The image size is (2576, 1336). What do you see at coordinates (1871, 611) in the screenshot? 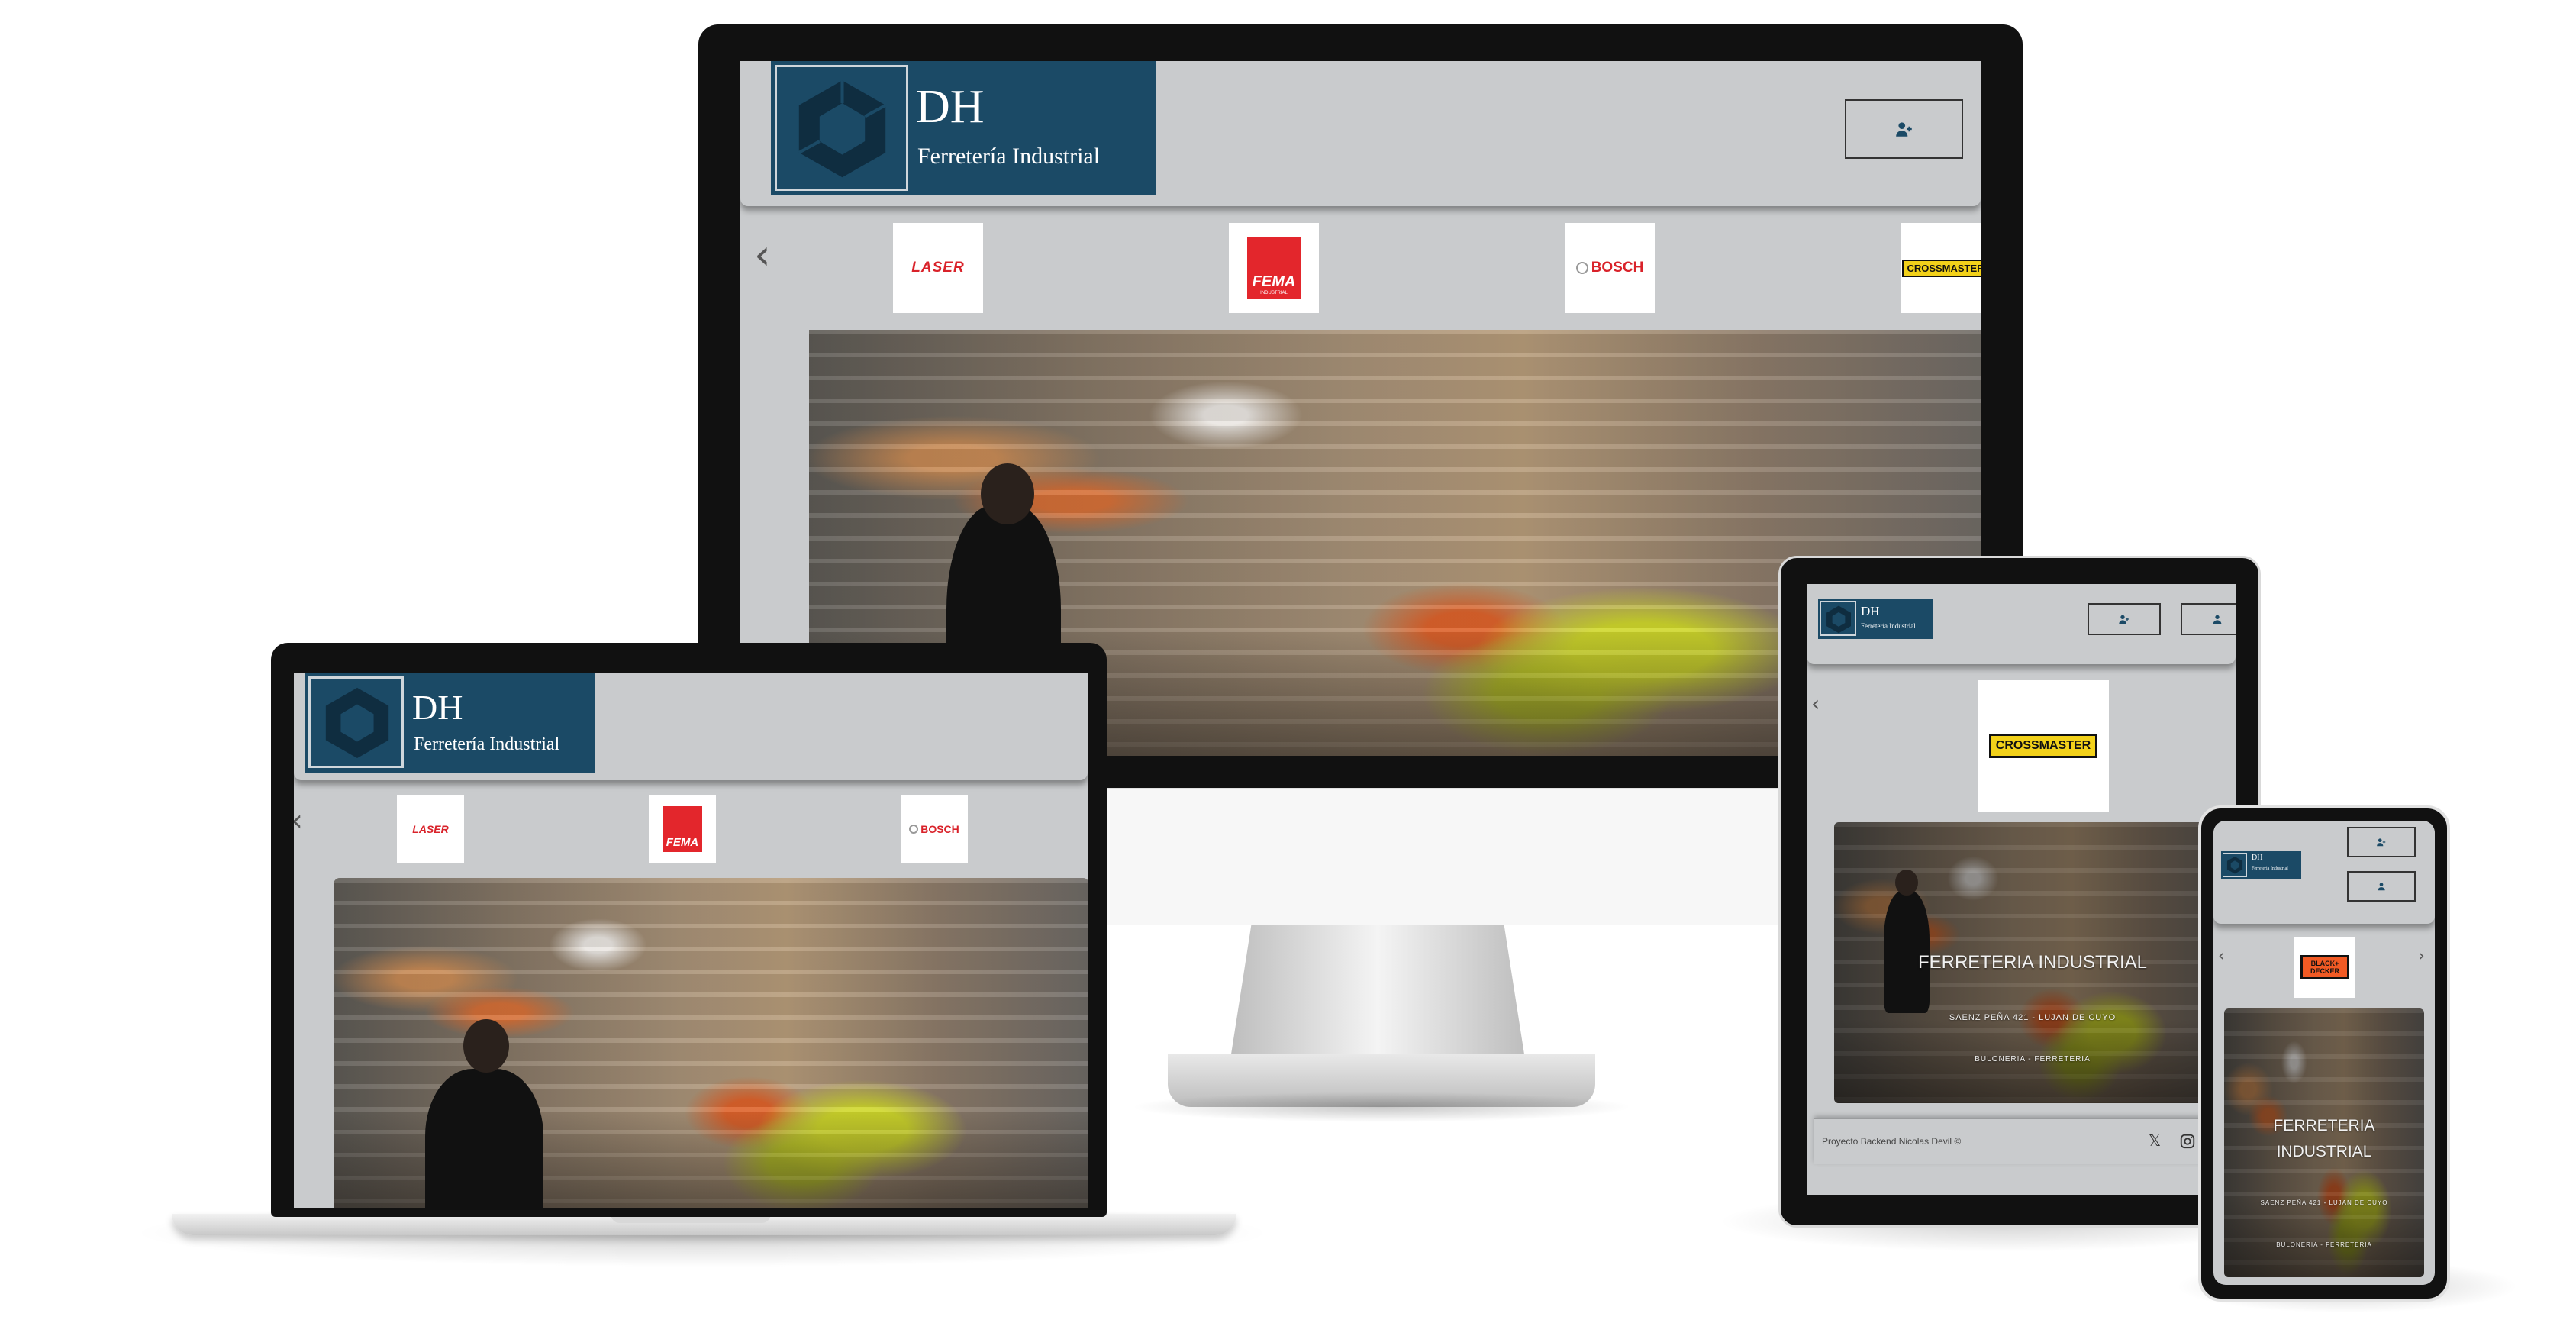
I see `tablet-logo-title: DH` at bounding box center [1871, 611].